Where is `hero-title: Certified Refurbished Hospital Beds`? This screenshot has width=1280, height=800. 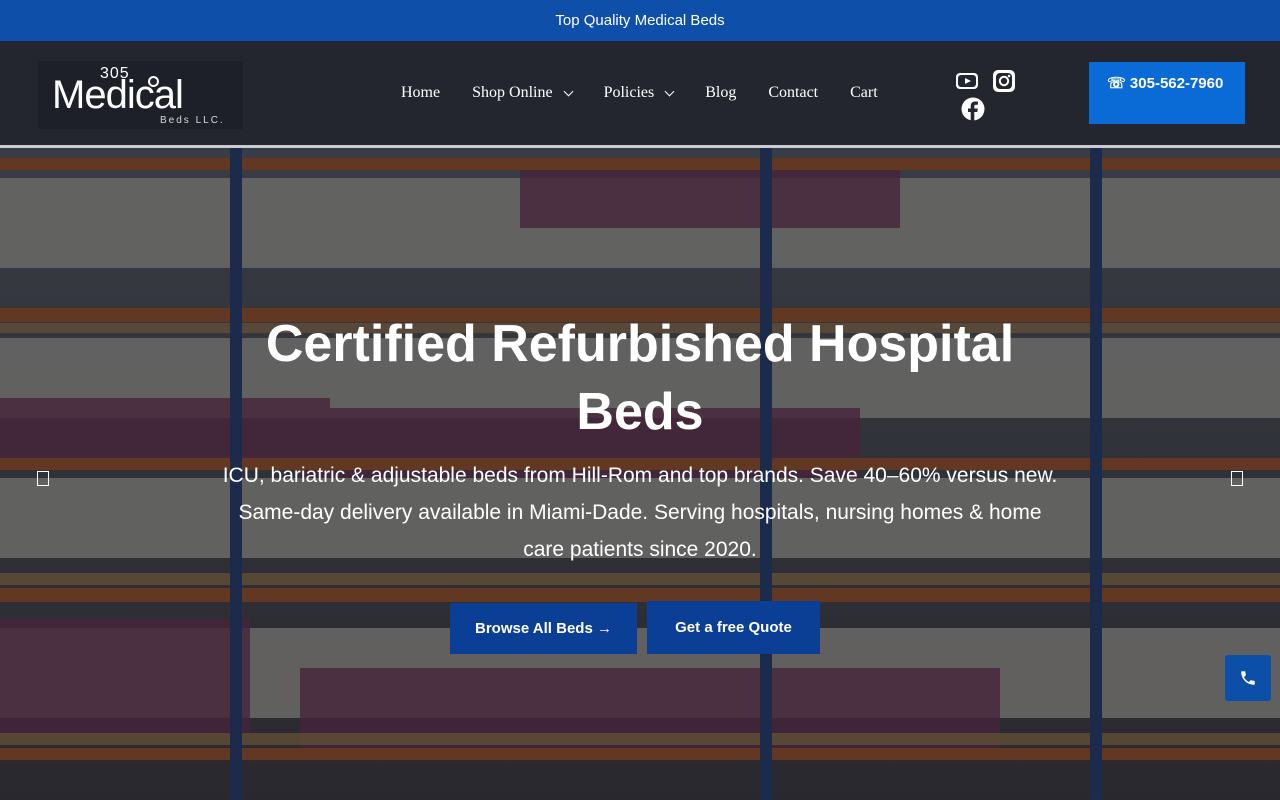 hero-title: Certified Refurbished Hospital Beds is located at coordinates (640, 378).